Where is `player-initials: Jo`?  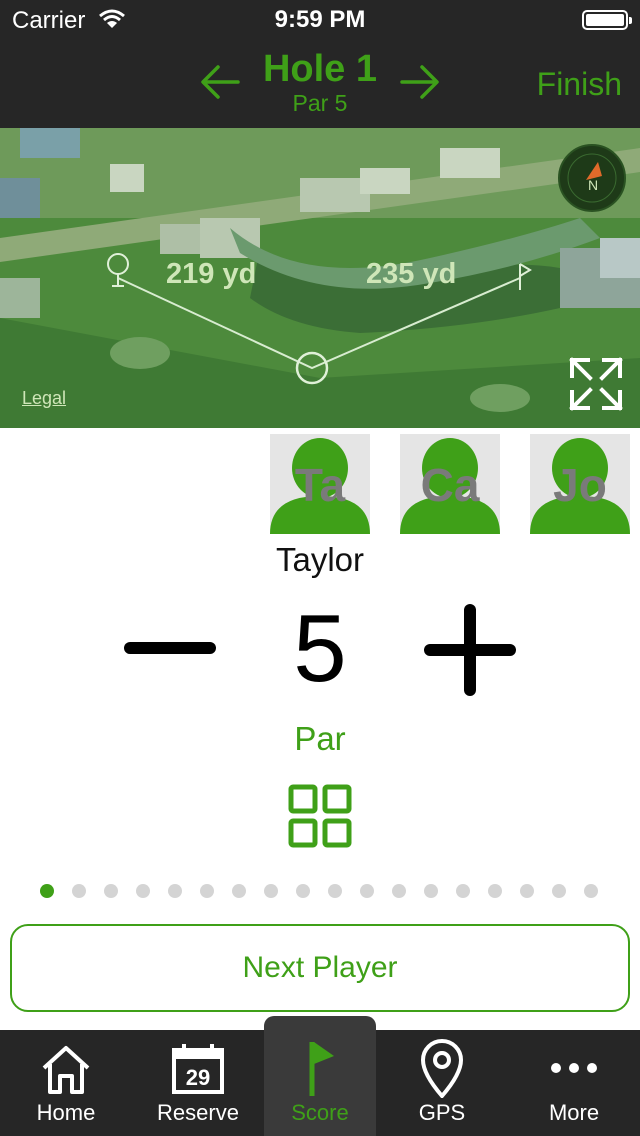 player-initials: Jo is located at coordinates (580, 485).